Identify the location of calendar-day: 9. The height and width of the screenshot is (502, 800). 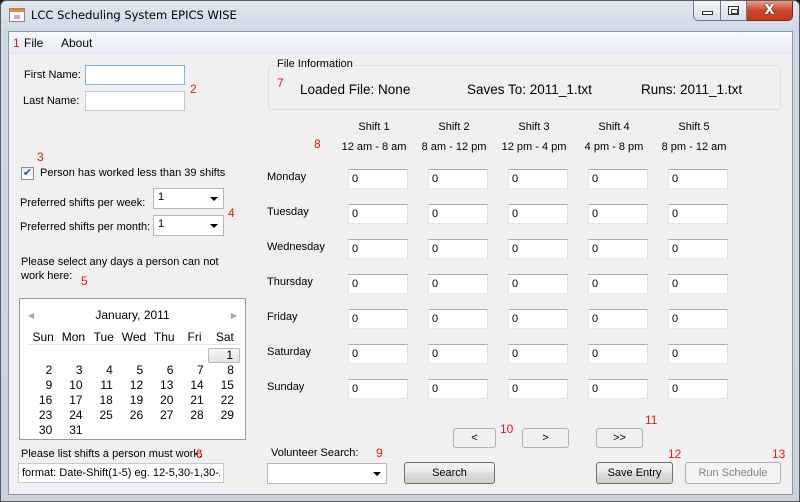
(43, 385).